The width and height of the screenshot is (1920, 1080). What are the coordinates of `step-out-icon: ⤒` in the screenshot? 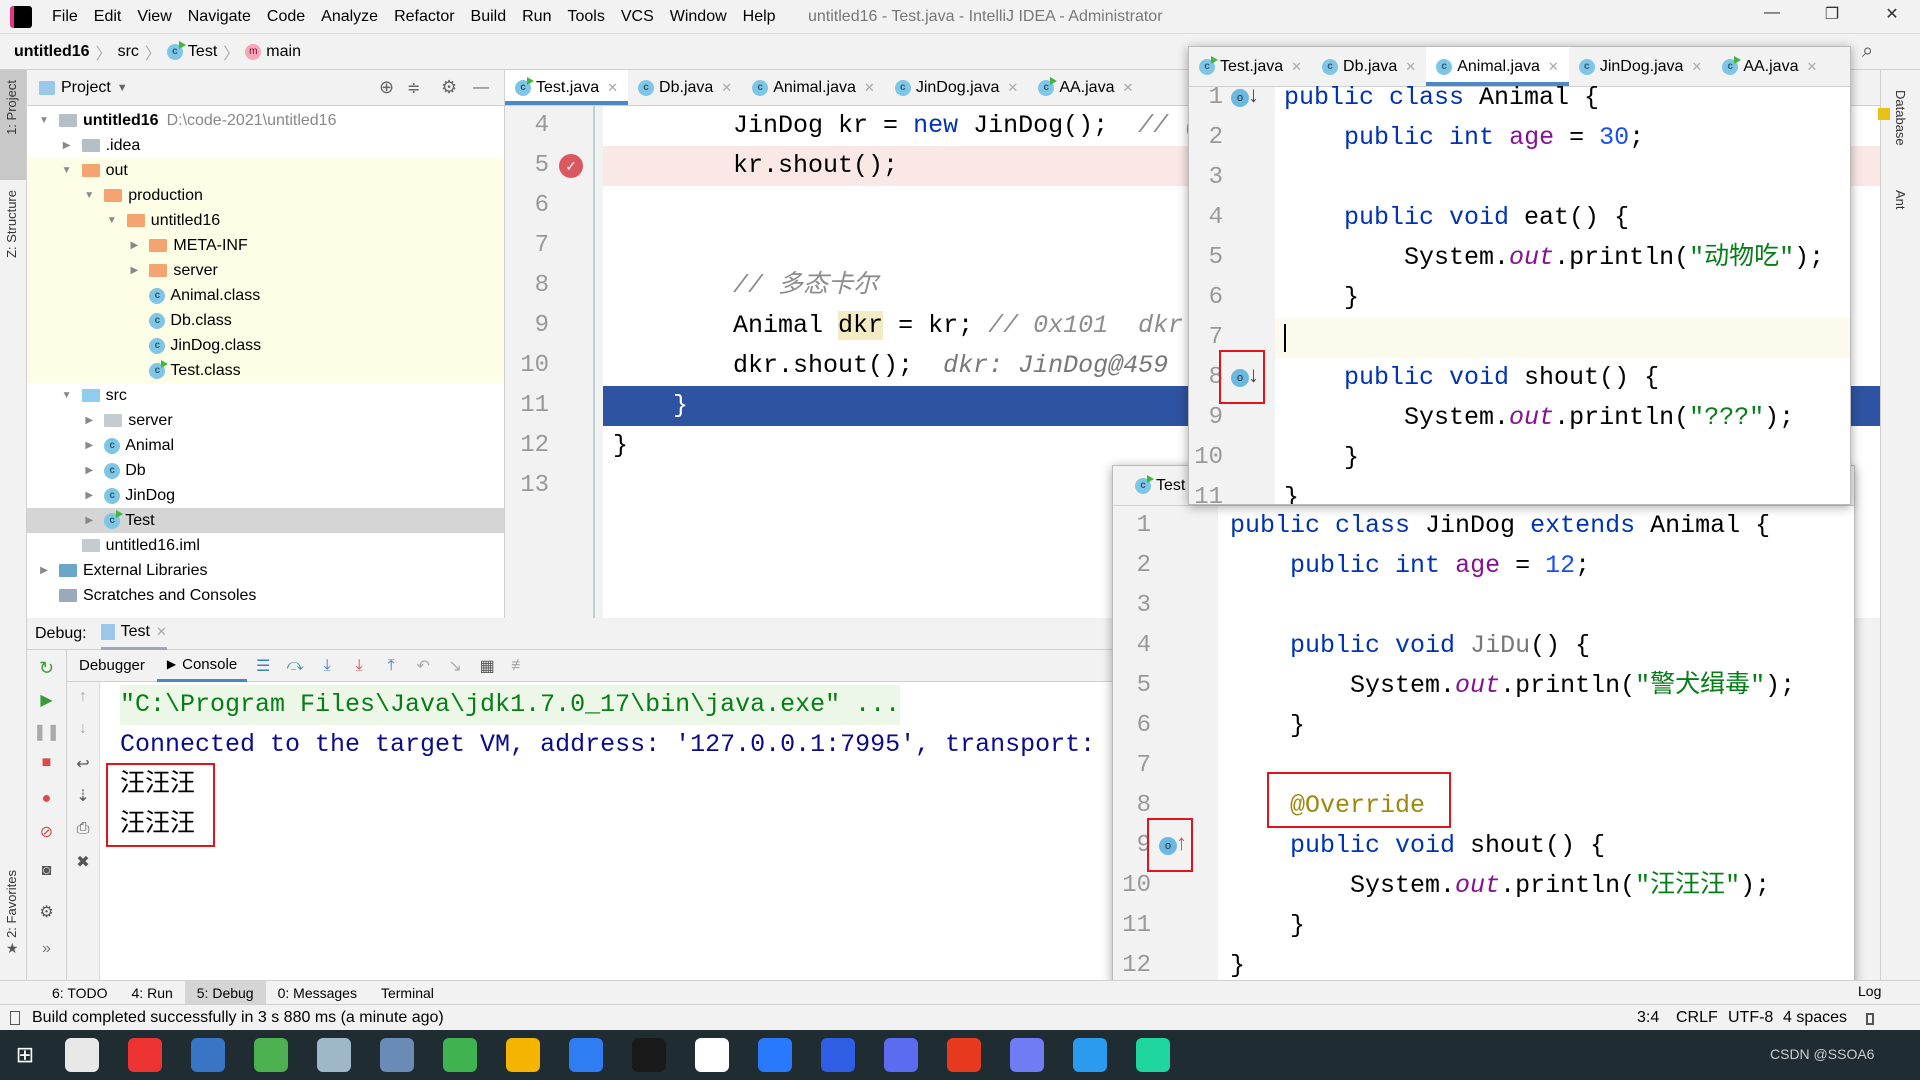 It's located at (391, 666).